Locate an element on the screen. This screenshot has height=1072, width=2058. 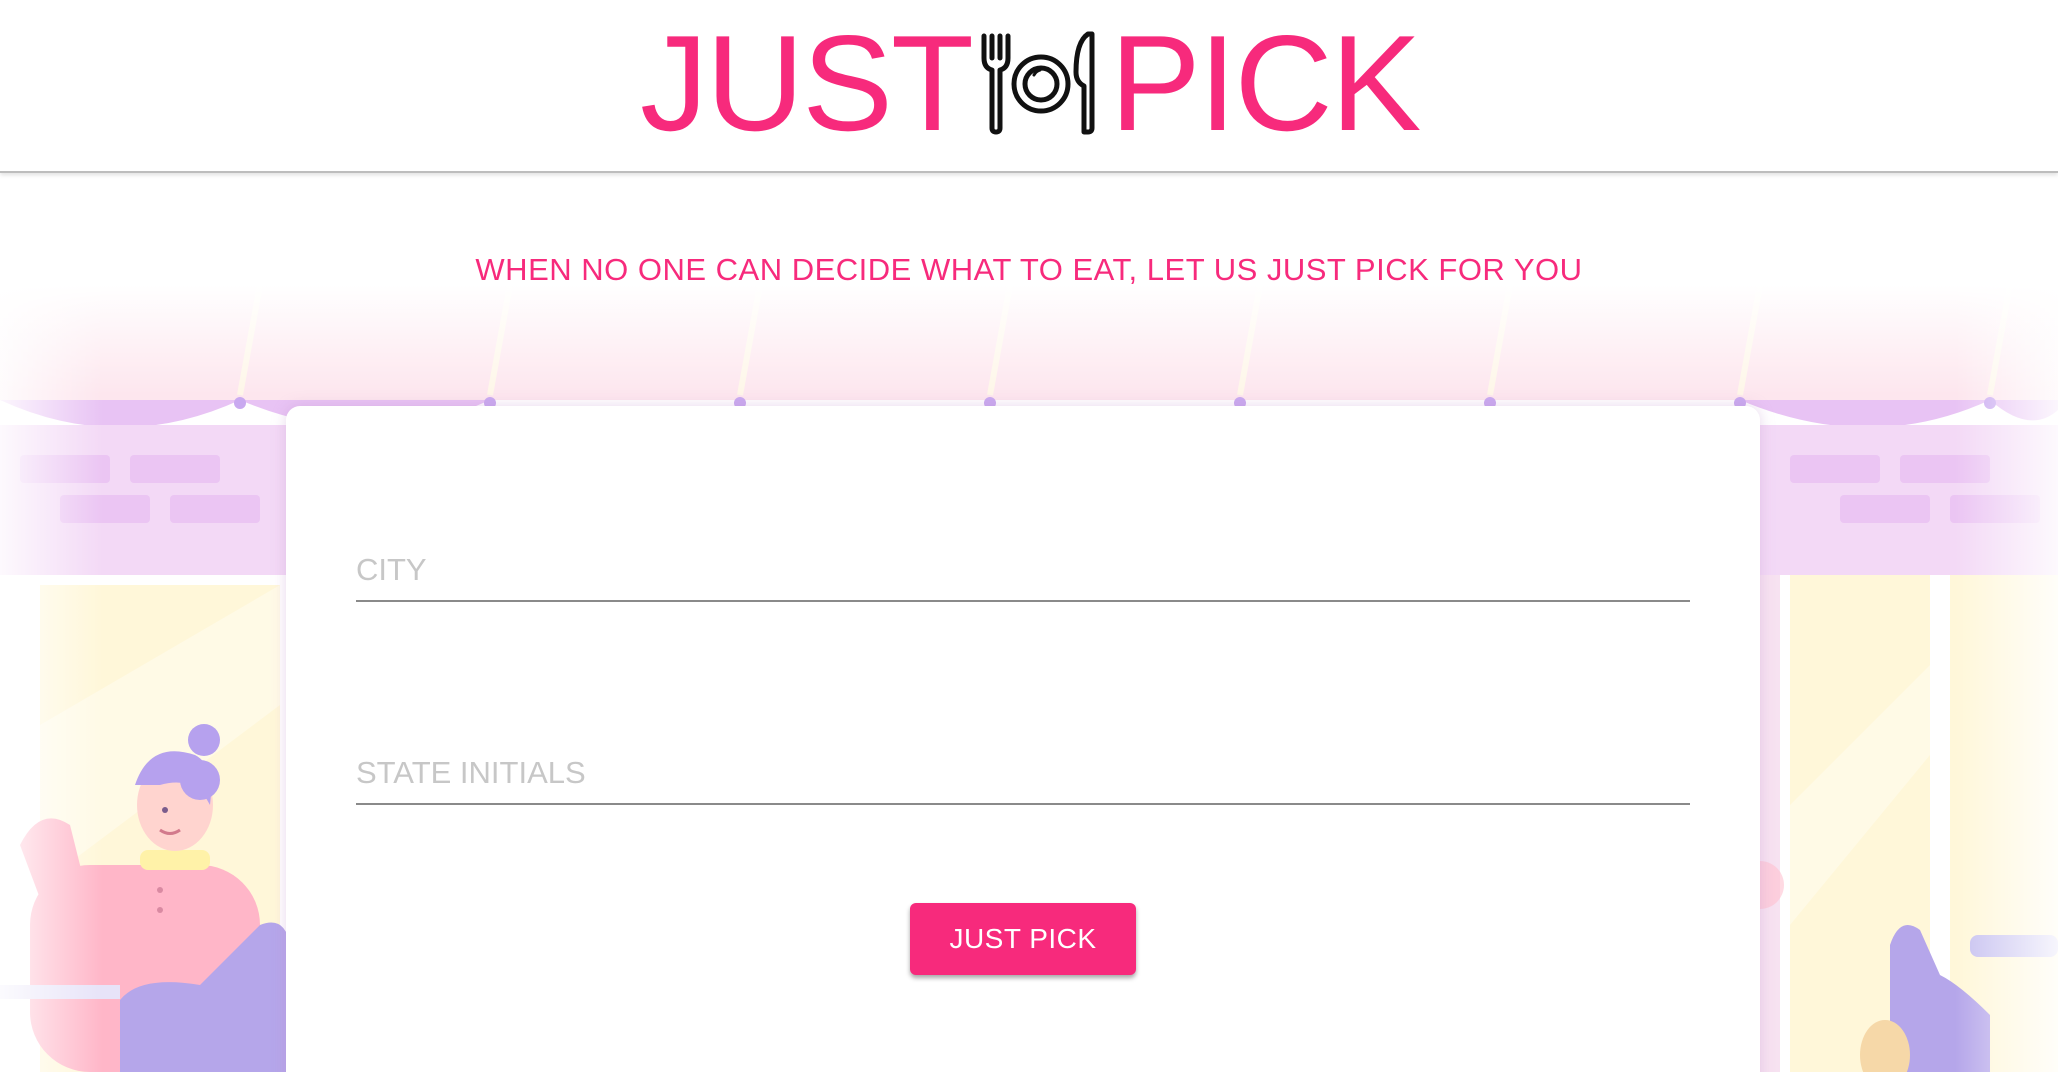
logo-word-pick: PICK is located at coordinates (1265, 83).